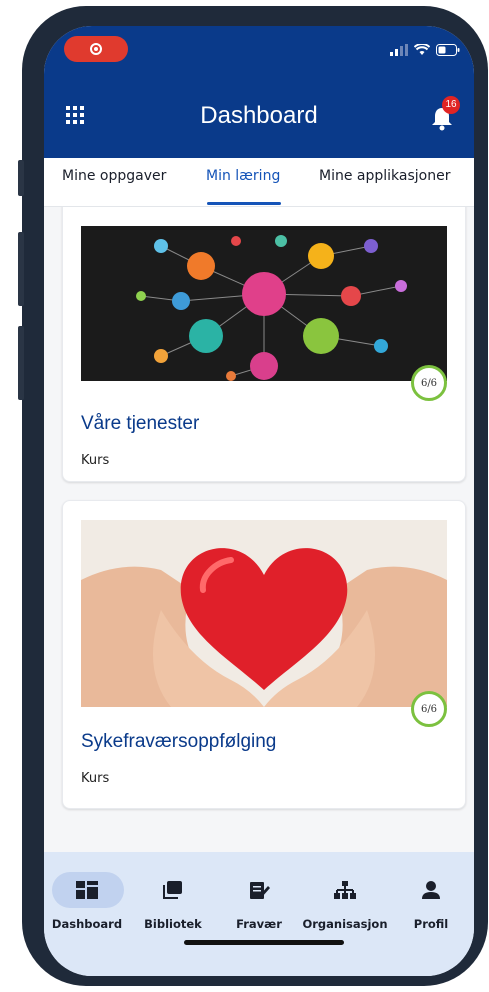 The image size is (489, 992). I want to click on dashboard-icon, so click(87, 890).